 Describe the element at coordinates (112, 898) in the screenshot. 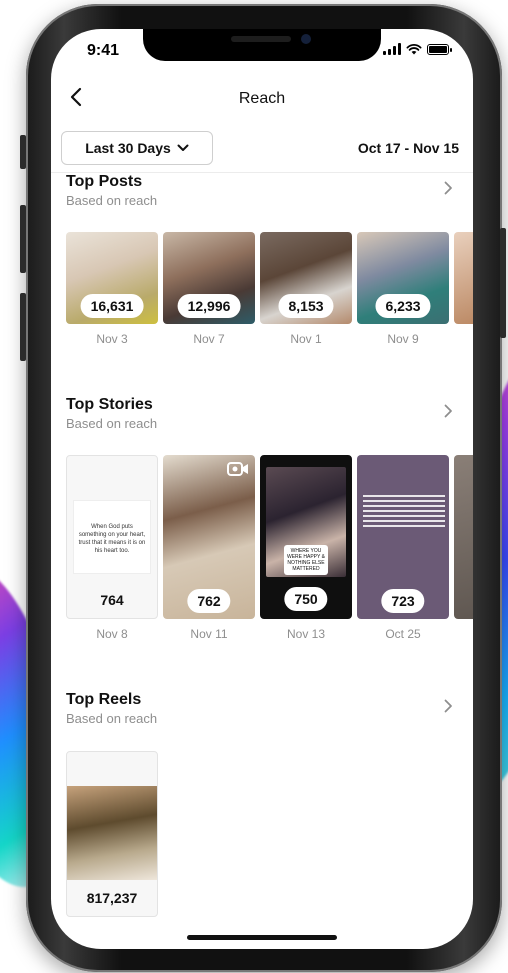

I see `reach-count: 817,237` at that location.